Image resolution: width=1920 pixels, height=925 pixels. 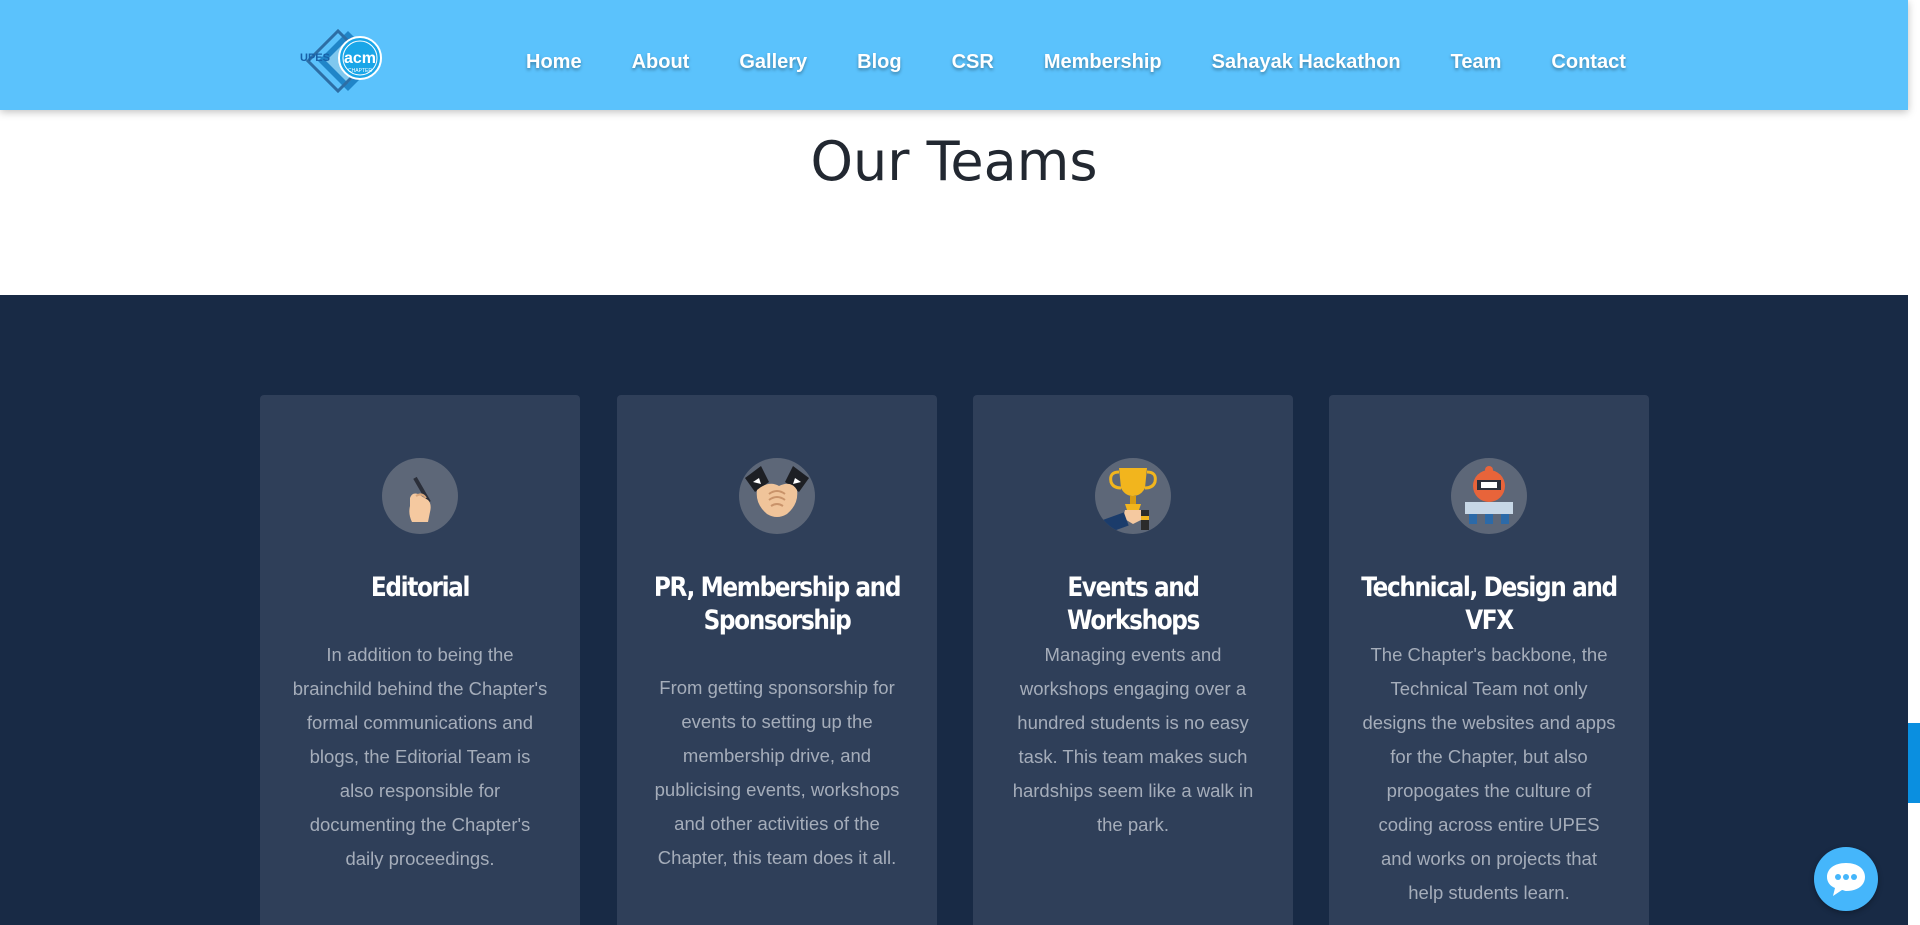 I want to click on text-line: and works on projects that, so click(x=1489, y=858).